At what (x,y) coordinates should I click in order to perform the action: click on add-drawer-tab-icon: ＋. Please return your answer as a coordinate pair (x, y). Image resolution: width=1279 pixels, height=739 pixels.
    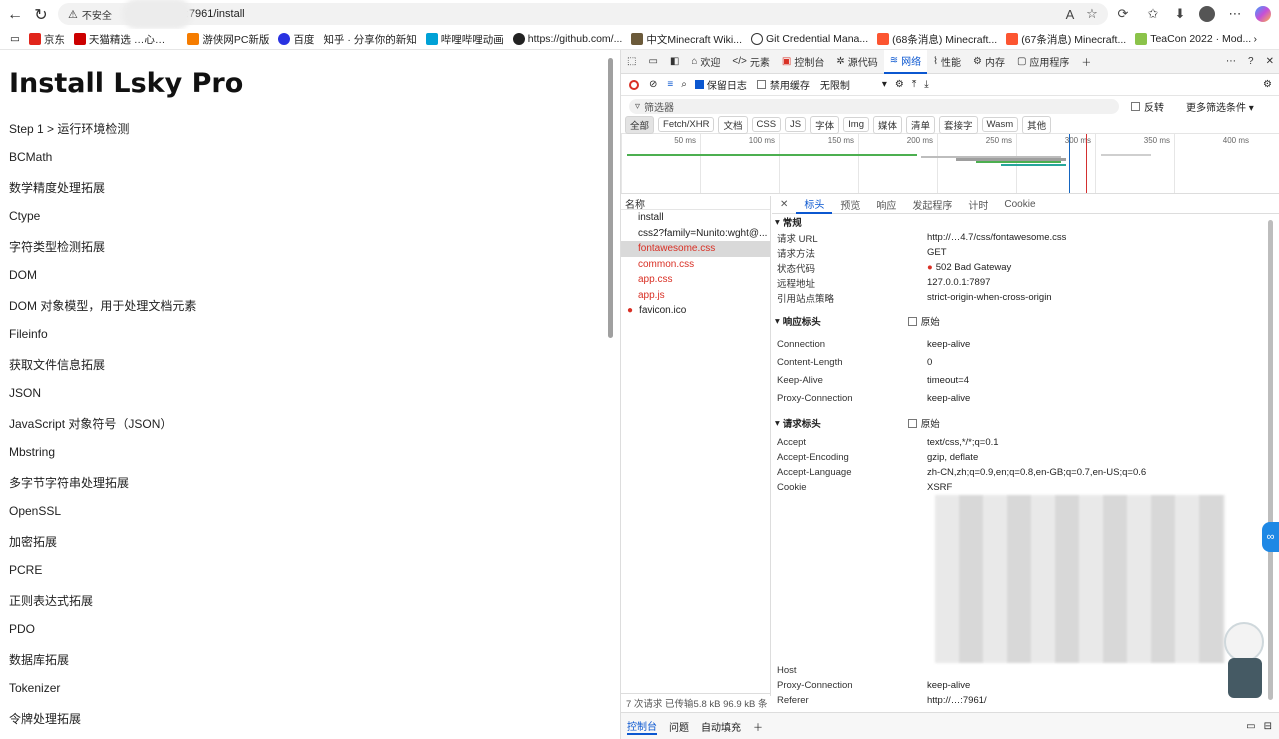
    Looking at the image, I should click on (758, 726).